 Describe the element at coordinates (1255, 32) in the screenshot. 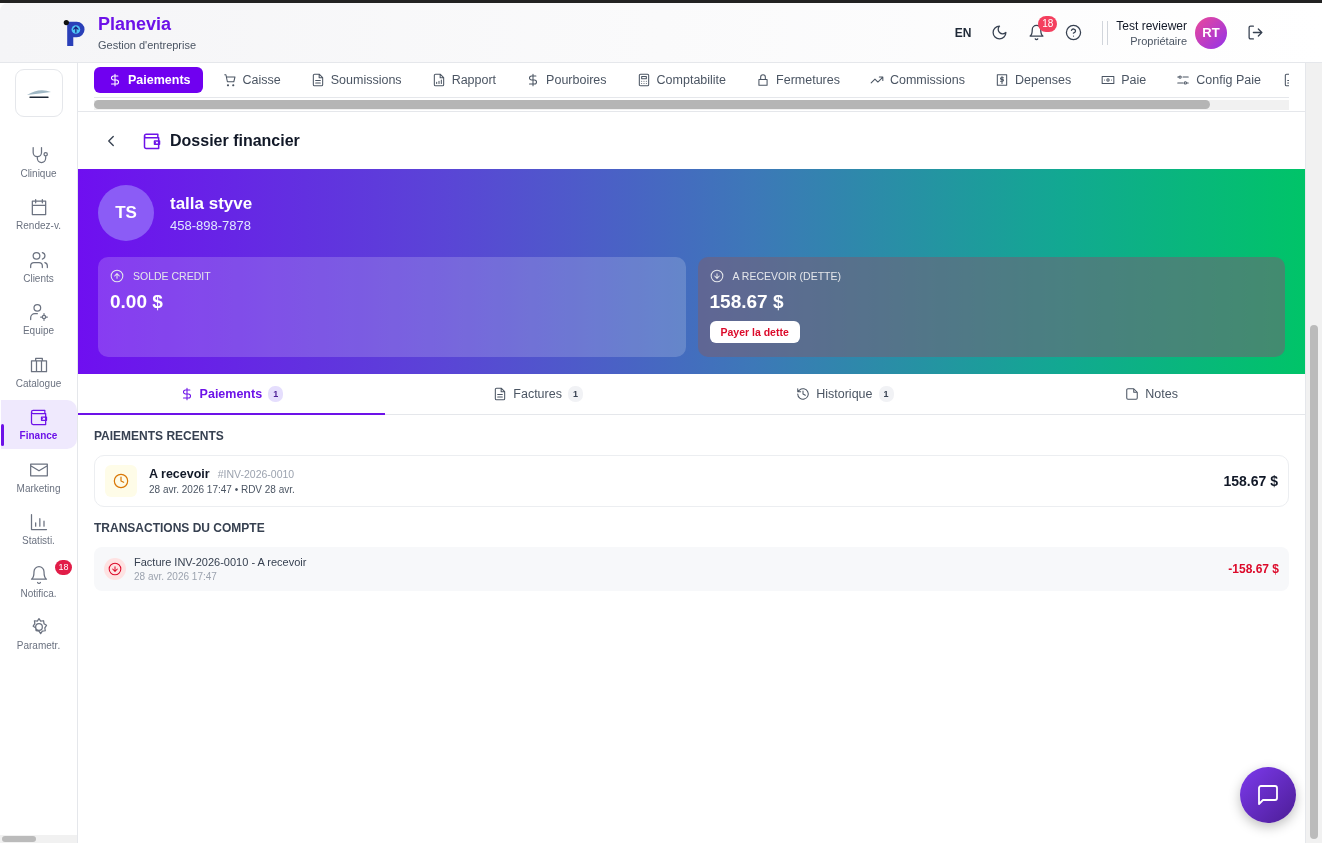

I see `logout-icon` at that location.